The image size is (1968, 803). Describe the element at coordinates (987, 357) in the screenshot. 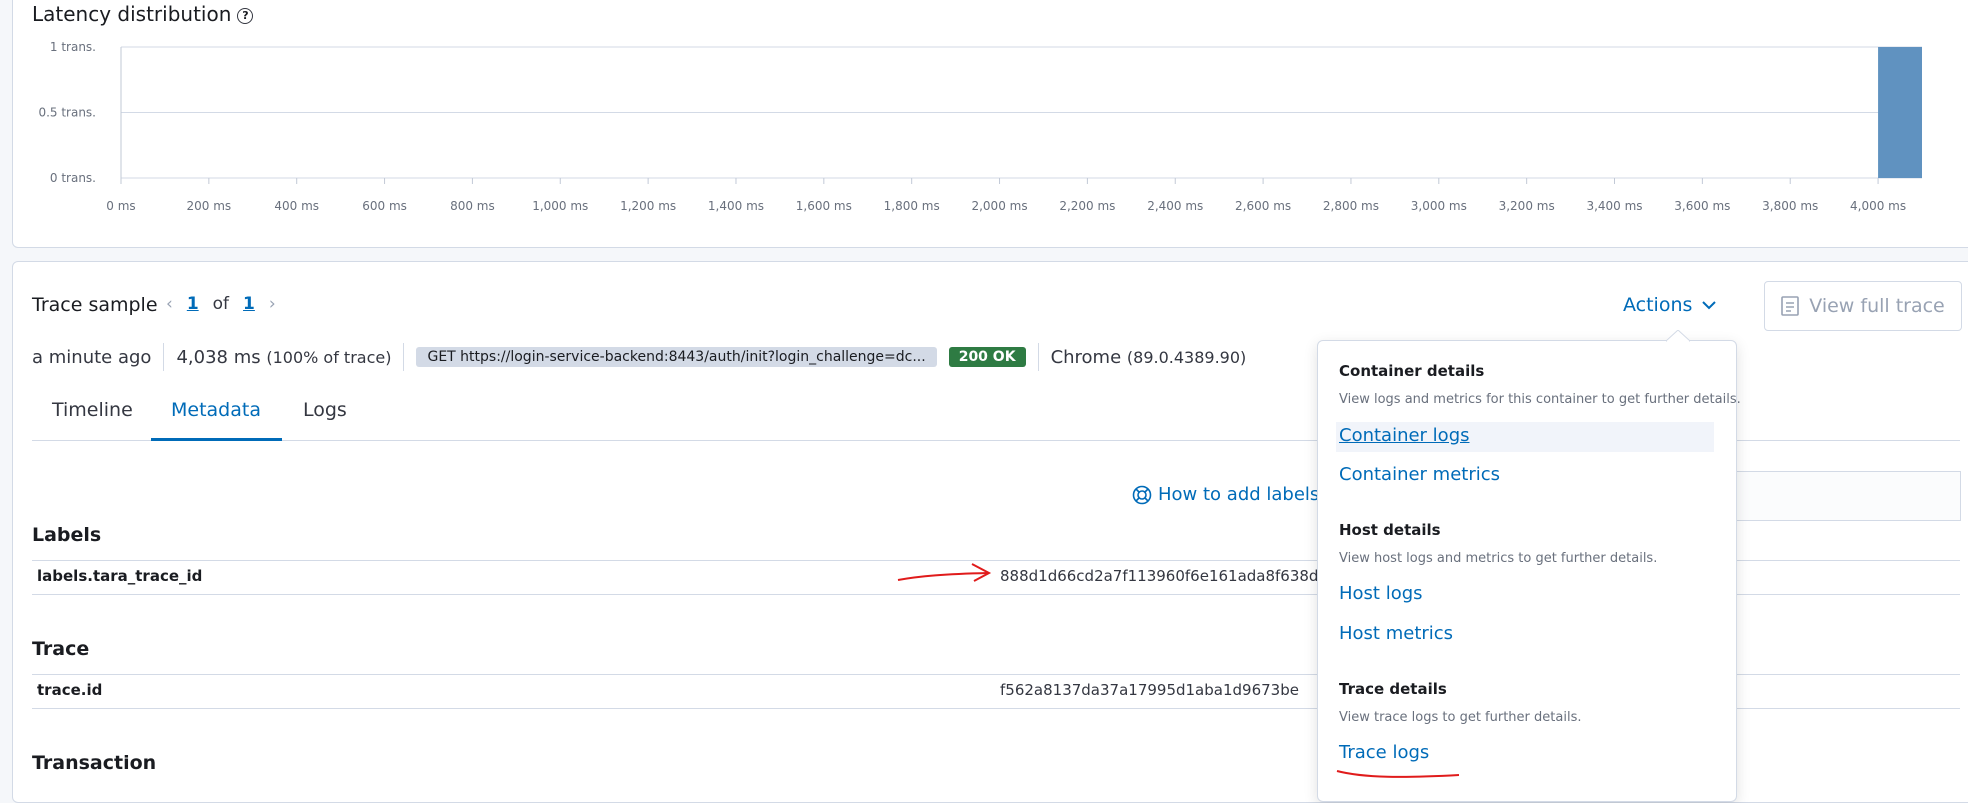

I see `status-badge: 200 OK` at that location.